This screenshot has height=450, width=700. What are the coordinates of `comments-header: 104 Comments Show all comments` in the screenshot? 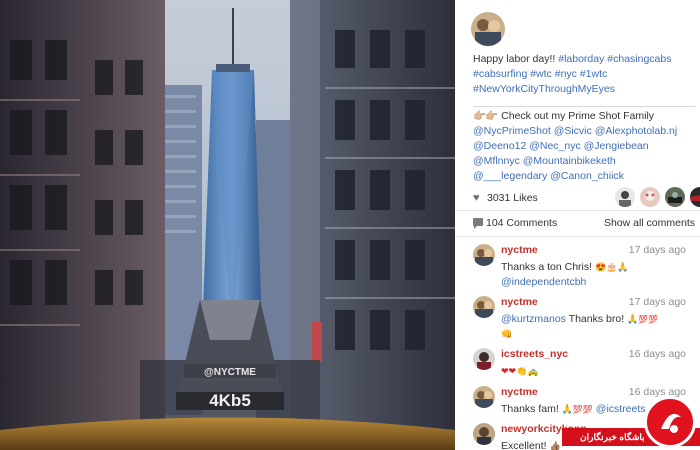 It's located at (584, 224).